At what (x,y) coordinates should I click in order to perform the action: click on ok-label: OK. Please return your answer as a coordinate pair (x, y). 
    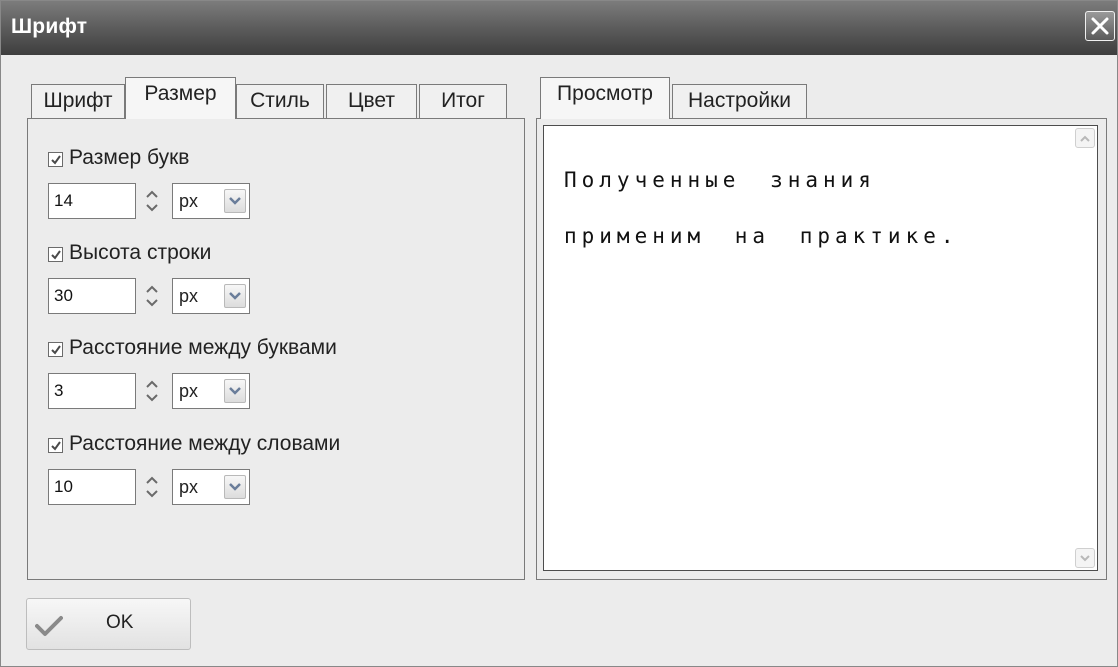
    Looking at the image, I should click on (120, 622).